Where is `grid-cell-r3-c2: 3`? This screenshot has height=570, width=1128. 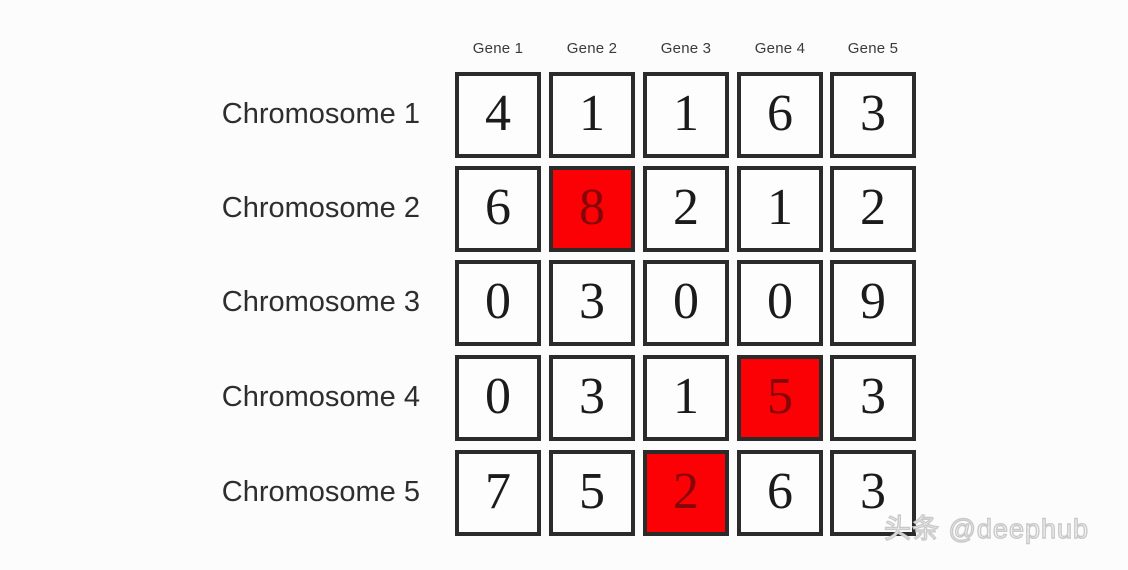 grid-cell-r3-c2: 3 is located at coordinates (592, 303).